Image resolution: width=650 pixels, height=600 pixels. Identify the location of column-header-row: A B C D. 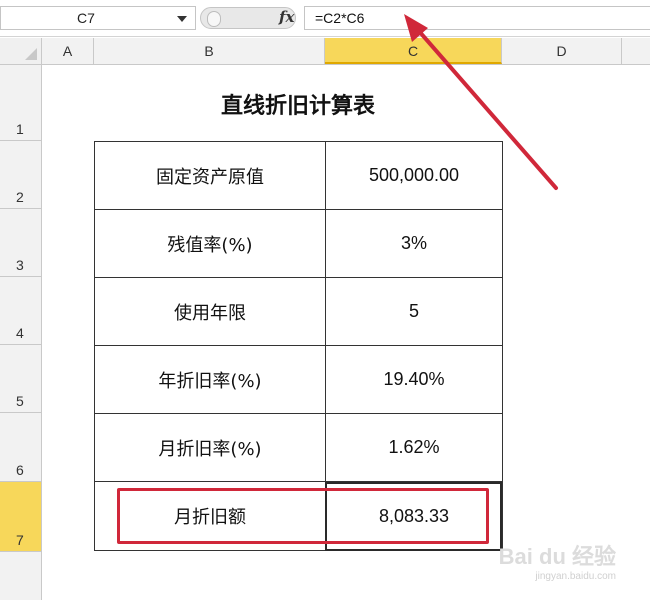
(325, 51).